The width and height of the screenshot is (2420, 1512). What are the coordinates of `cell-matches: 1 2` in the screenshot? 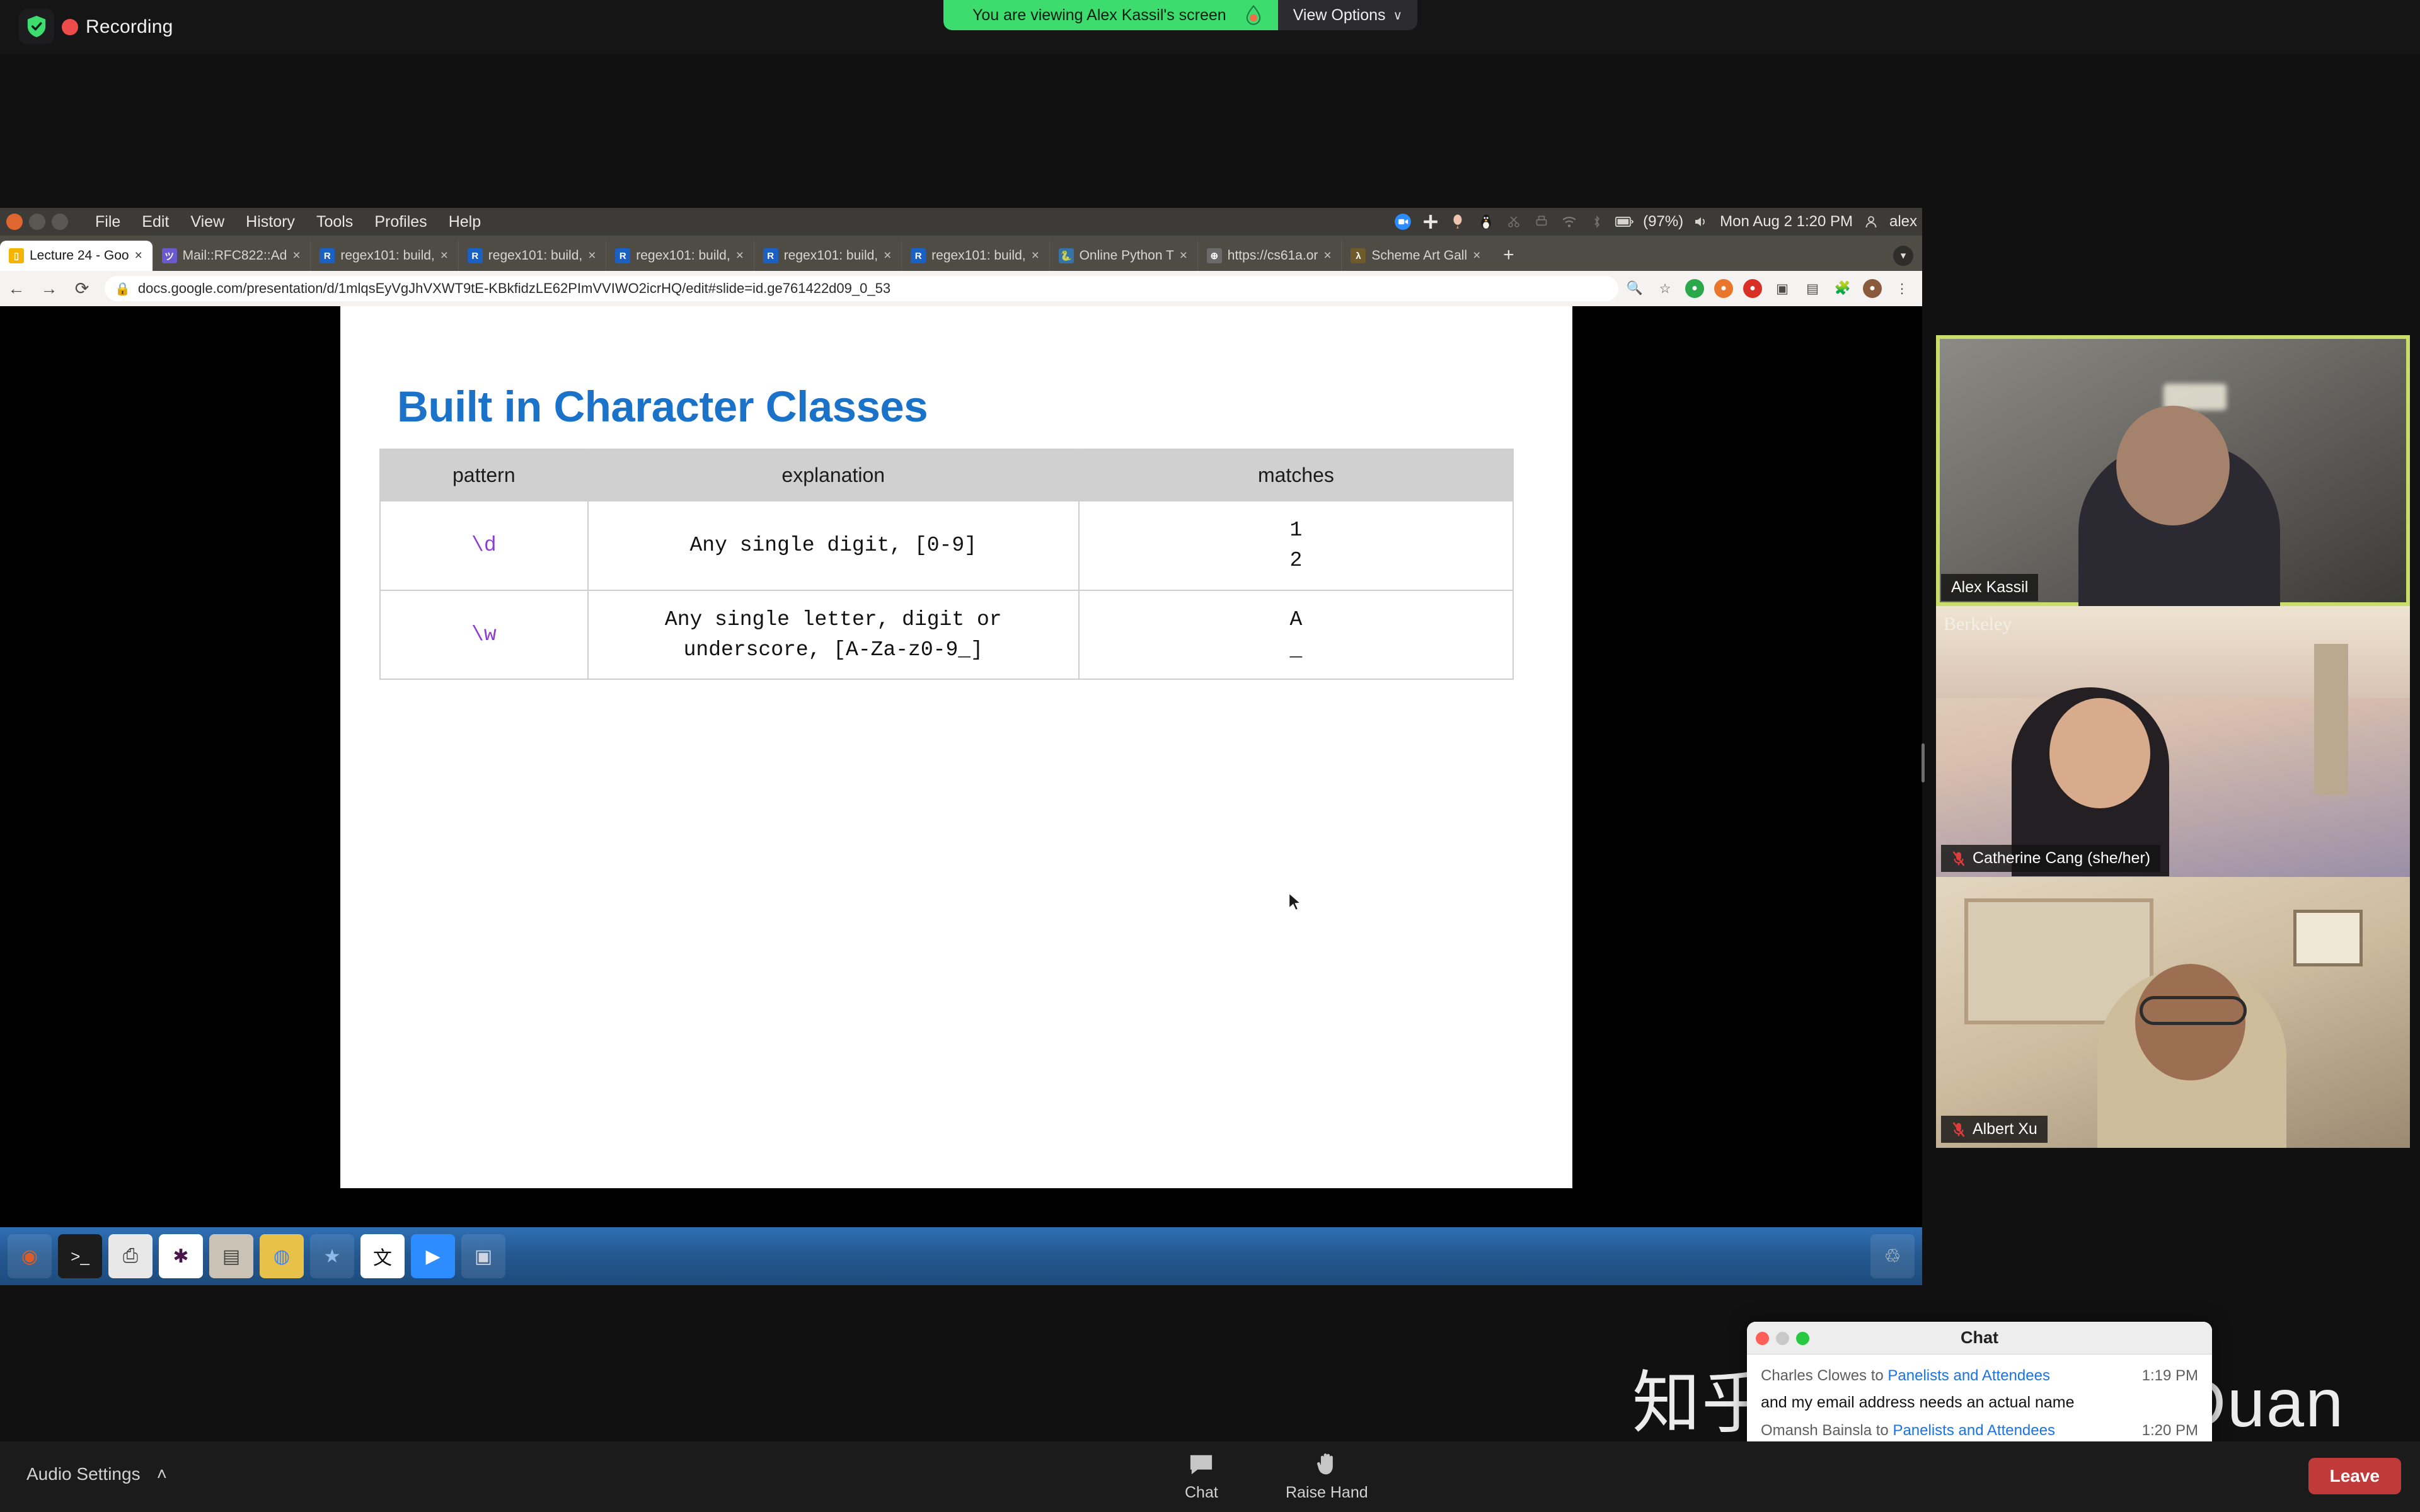 It's located at (1296, 545).